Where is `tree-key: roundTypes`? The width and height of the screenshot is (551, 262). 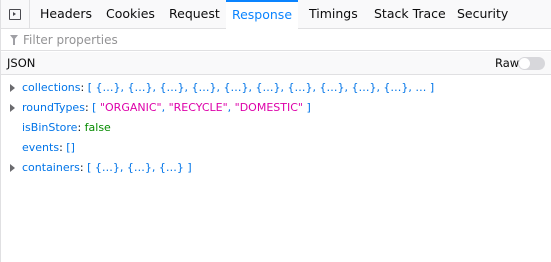
tree-key: roundTypes is located at coordinates (53, 107).